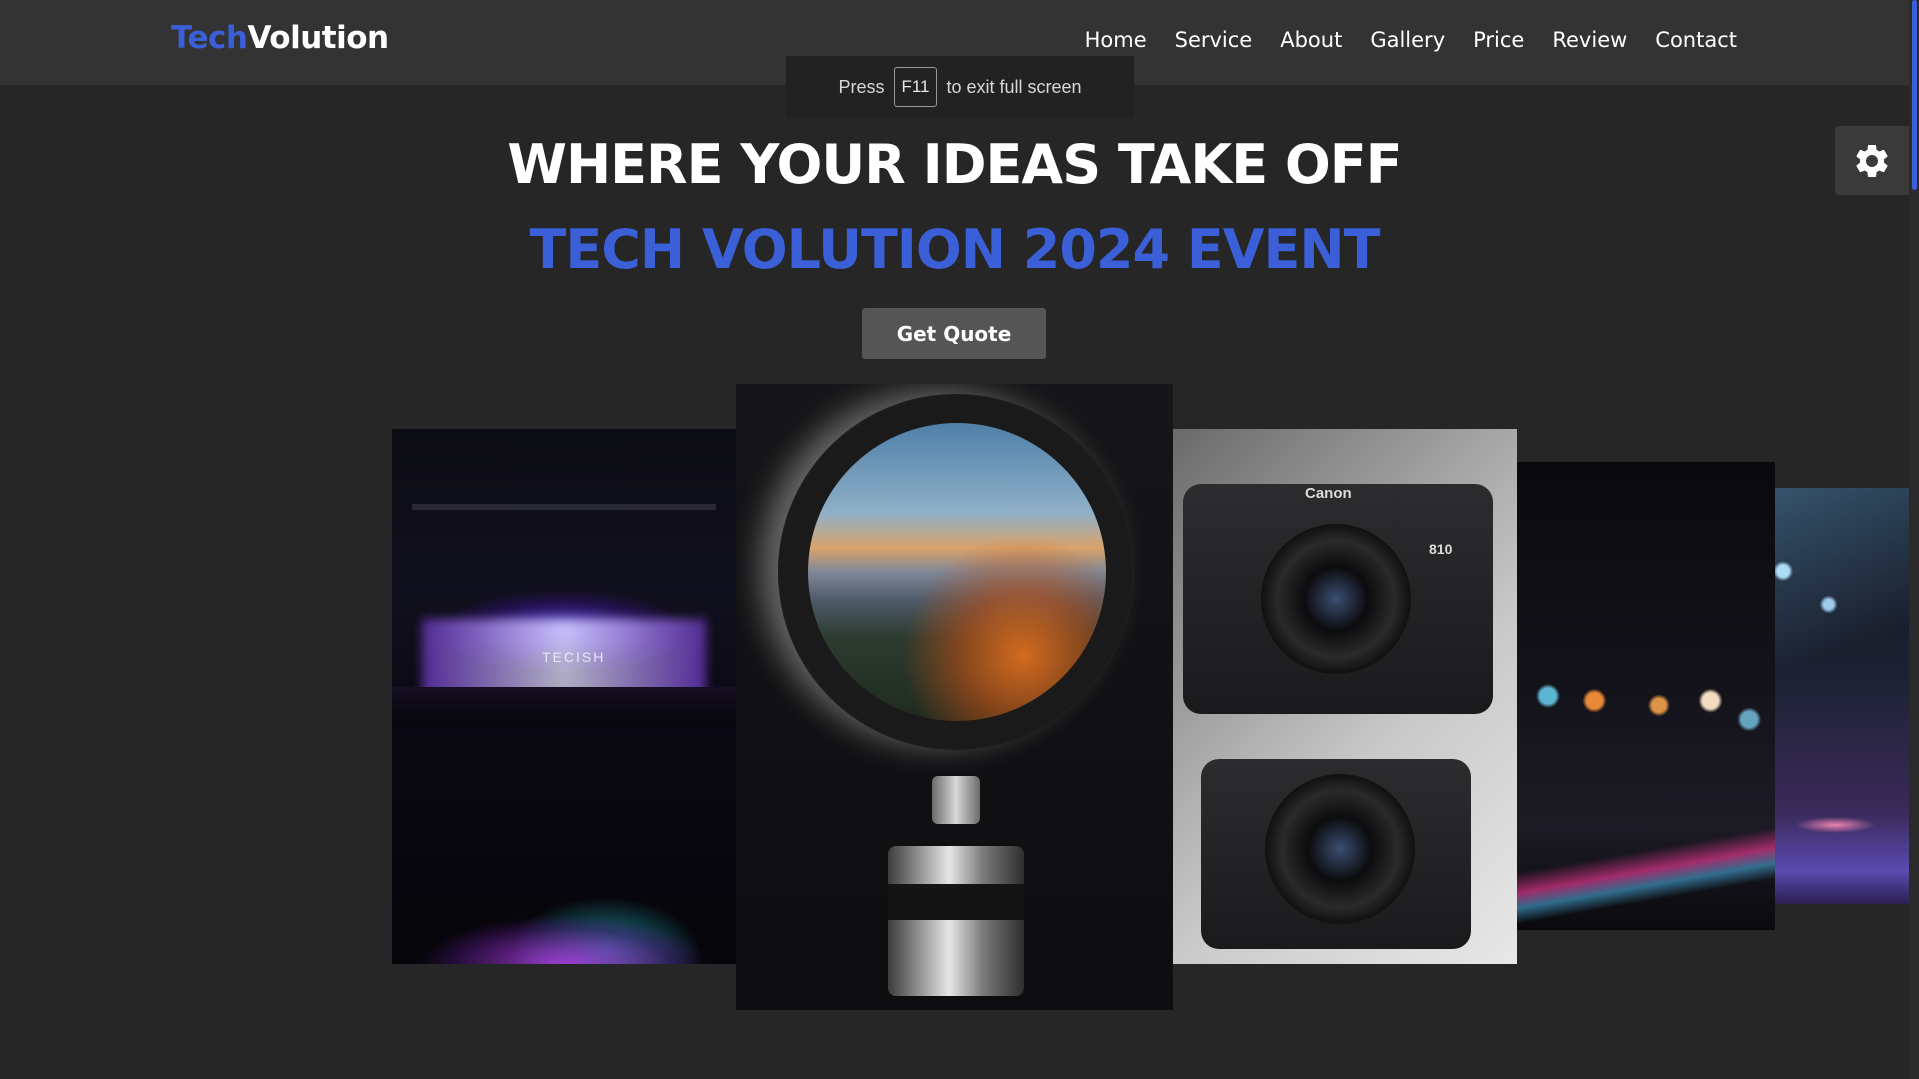 This screenshot has height=1079, width=1919. What do you see at coordinates (861, 86) in the screenshot?
I see `fullscreen-toast-prefix: Press` at bounding box center [861, 86].